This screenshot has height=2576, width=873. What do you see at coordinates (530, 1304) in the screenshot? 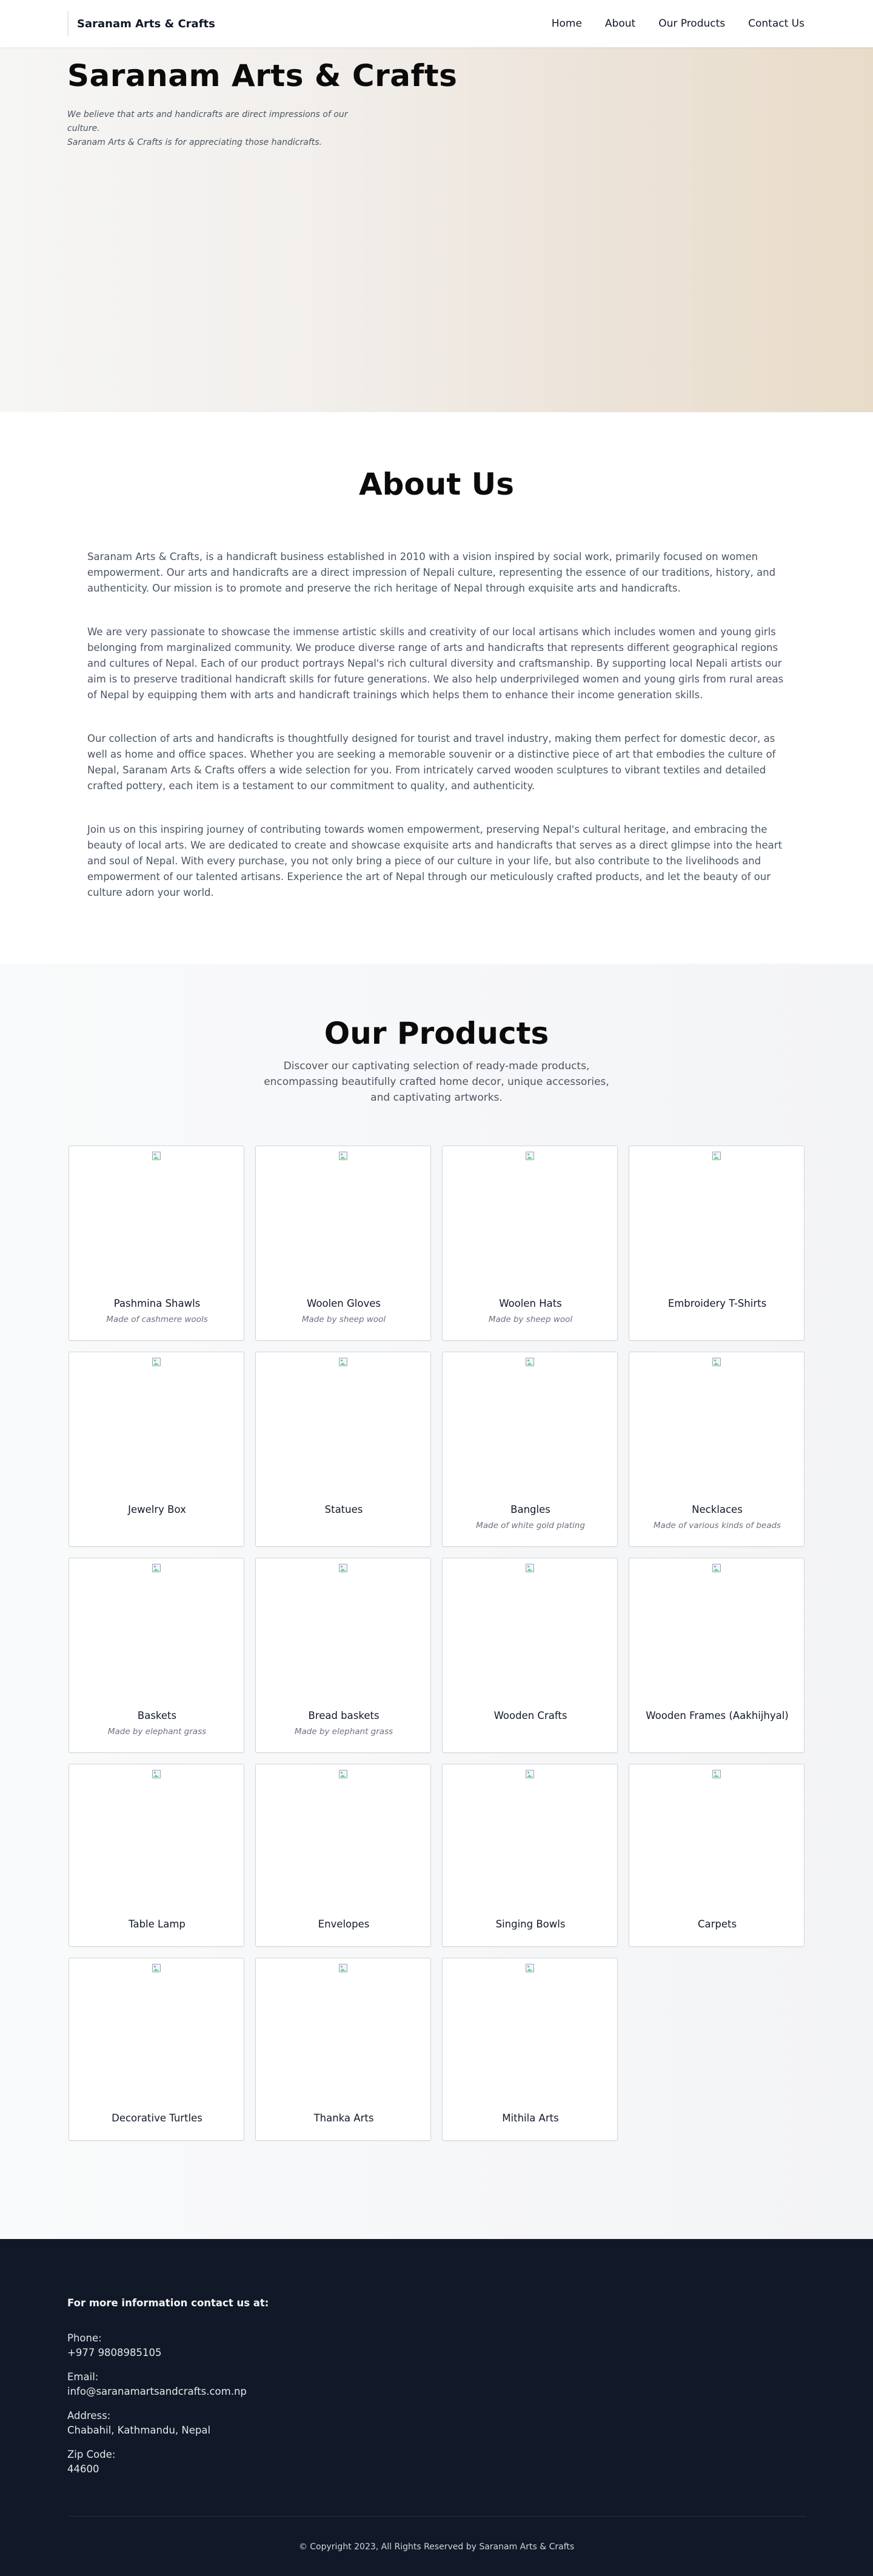
I see `product-name: Woolen Hats` at bounding box center [530, 1304].